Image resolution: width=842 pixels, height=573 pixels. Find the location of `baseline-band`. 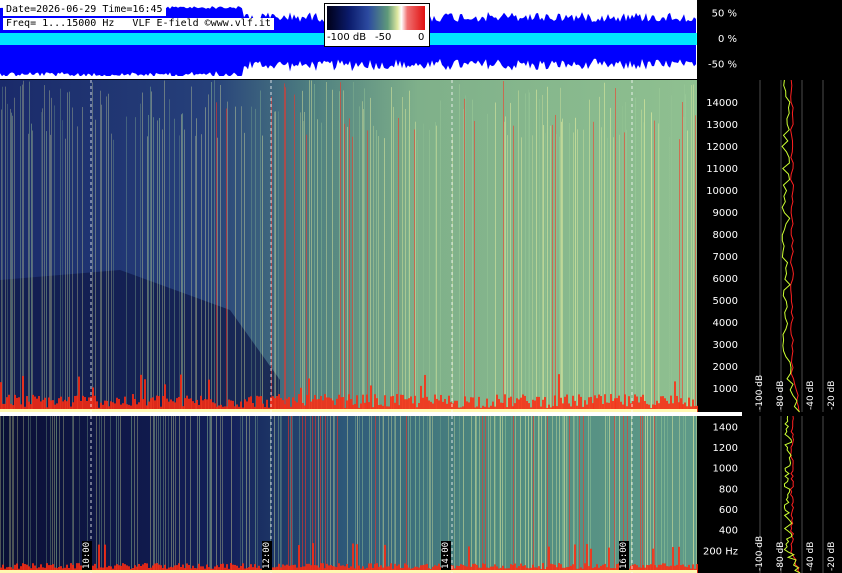

baseline-band is located at coordinates (348, 410).